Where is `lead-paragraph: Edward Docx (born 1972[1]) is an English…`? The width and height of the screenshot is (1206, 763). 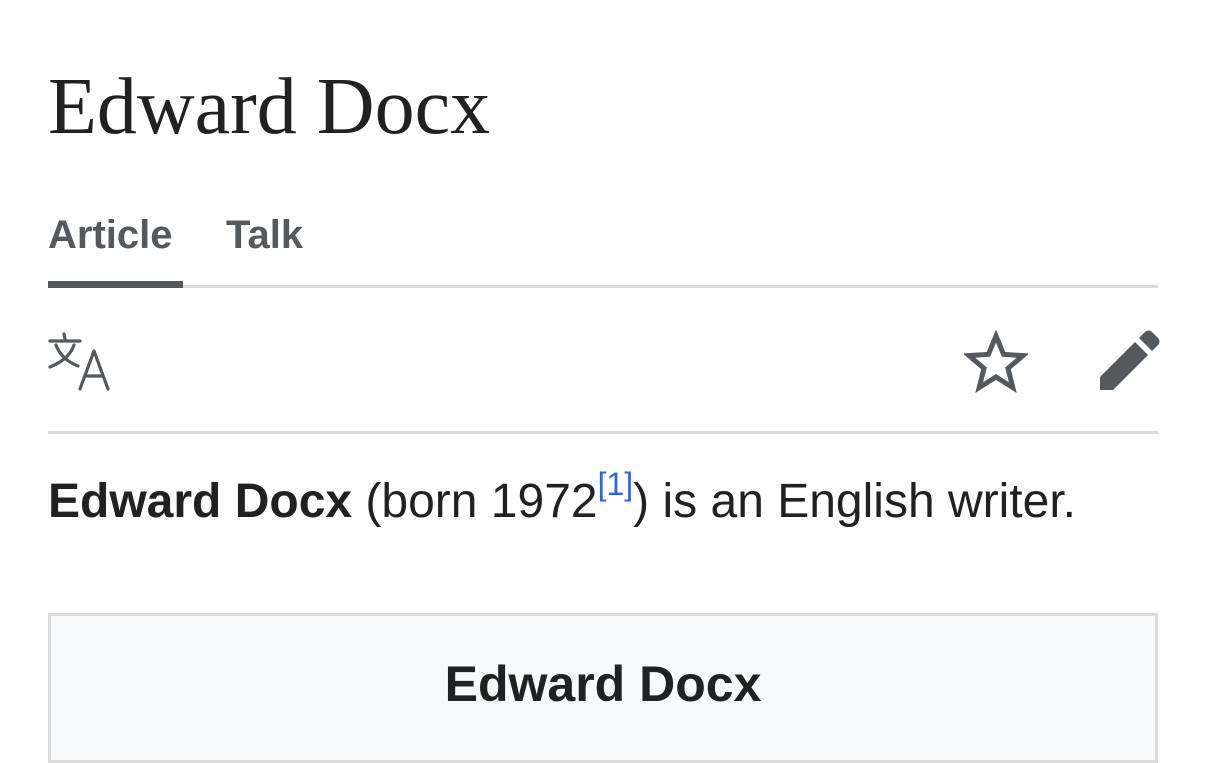 lead-paragraph: Edward Docx (born 1972[1]) is an English… is located at coordinates (562, 501).